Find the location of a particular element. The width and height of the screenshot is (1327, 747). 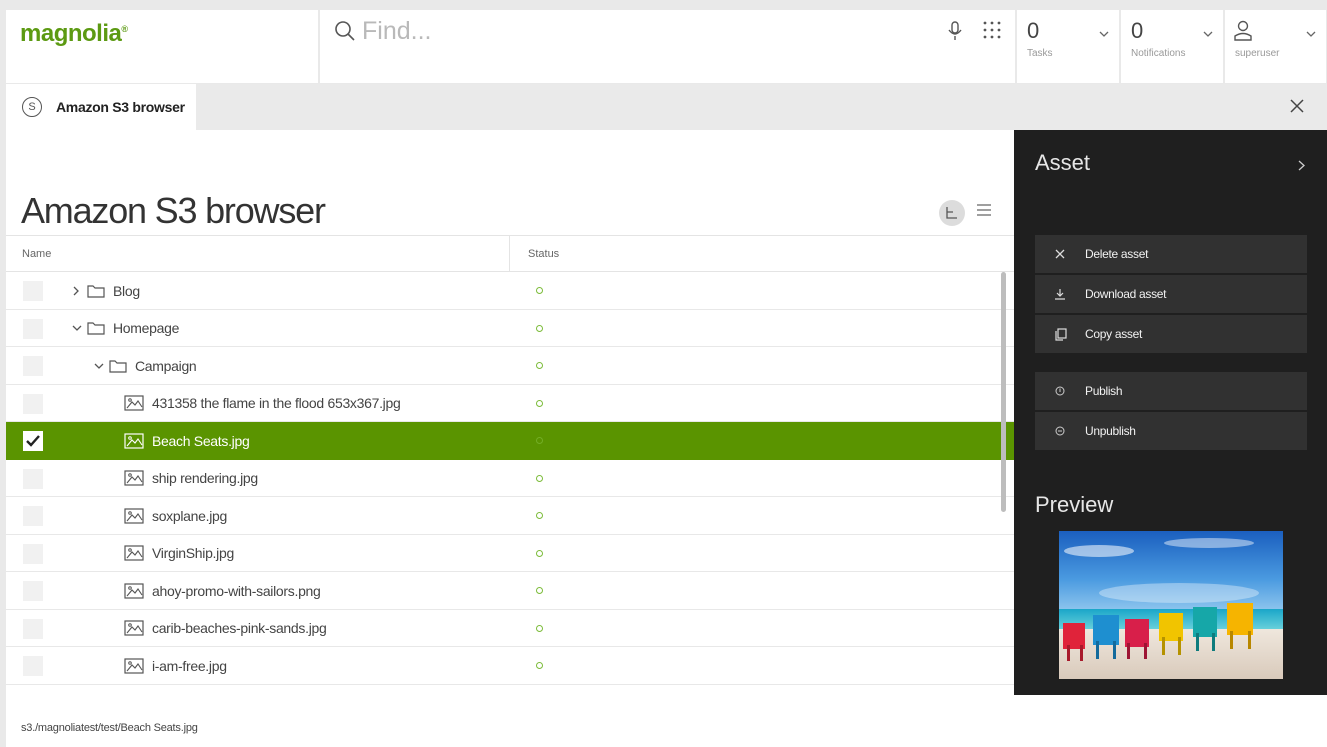

tree-view-icon is located at coordinates (952, 213).